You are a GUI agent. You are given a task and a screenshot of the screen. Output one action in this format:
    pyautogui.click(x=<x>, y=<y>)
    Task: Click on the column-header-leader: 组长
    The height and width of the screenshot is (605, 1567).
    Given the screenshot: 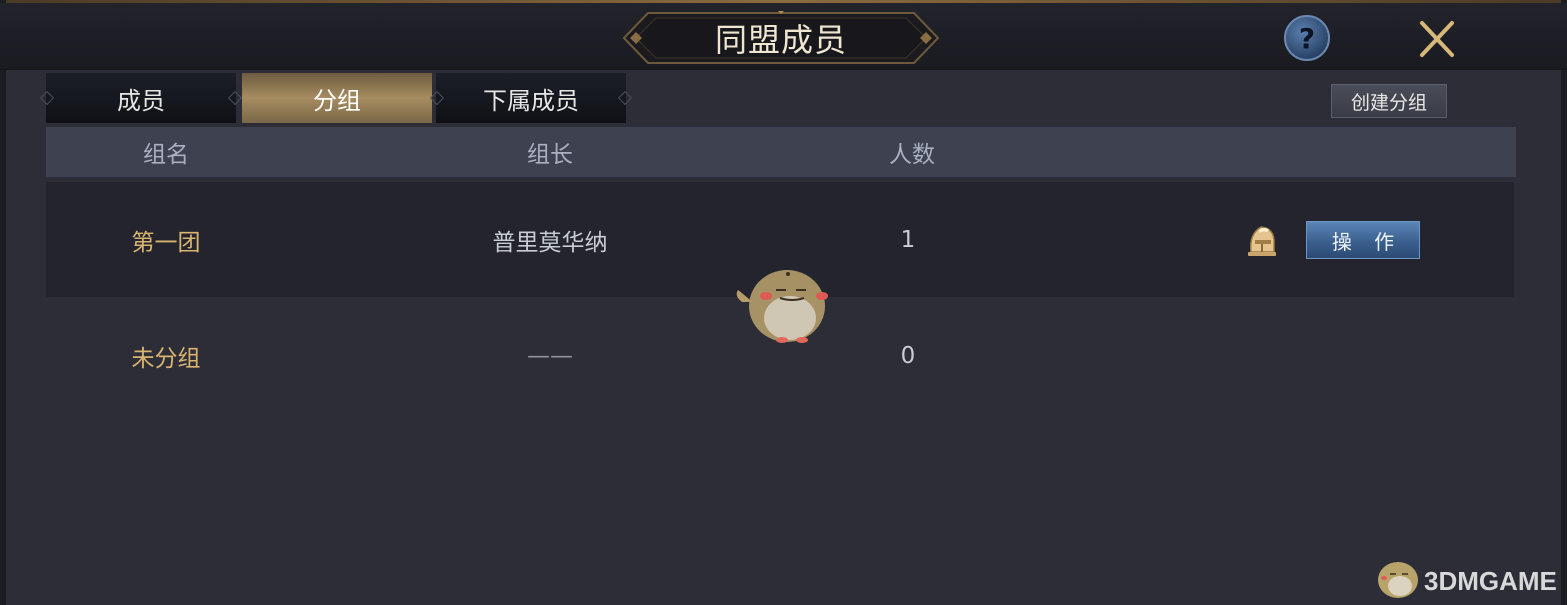 What is the action you would take?
    pyautogui.click(x=550, y=155)
    